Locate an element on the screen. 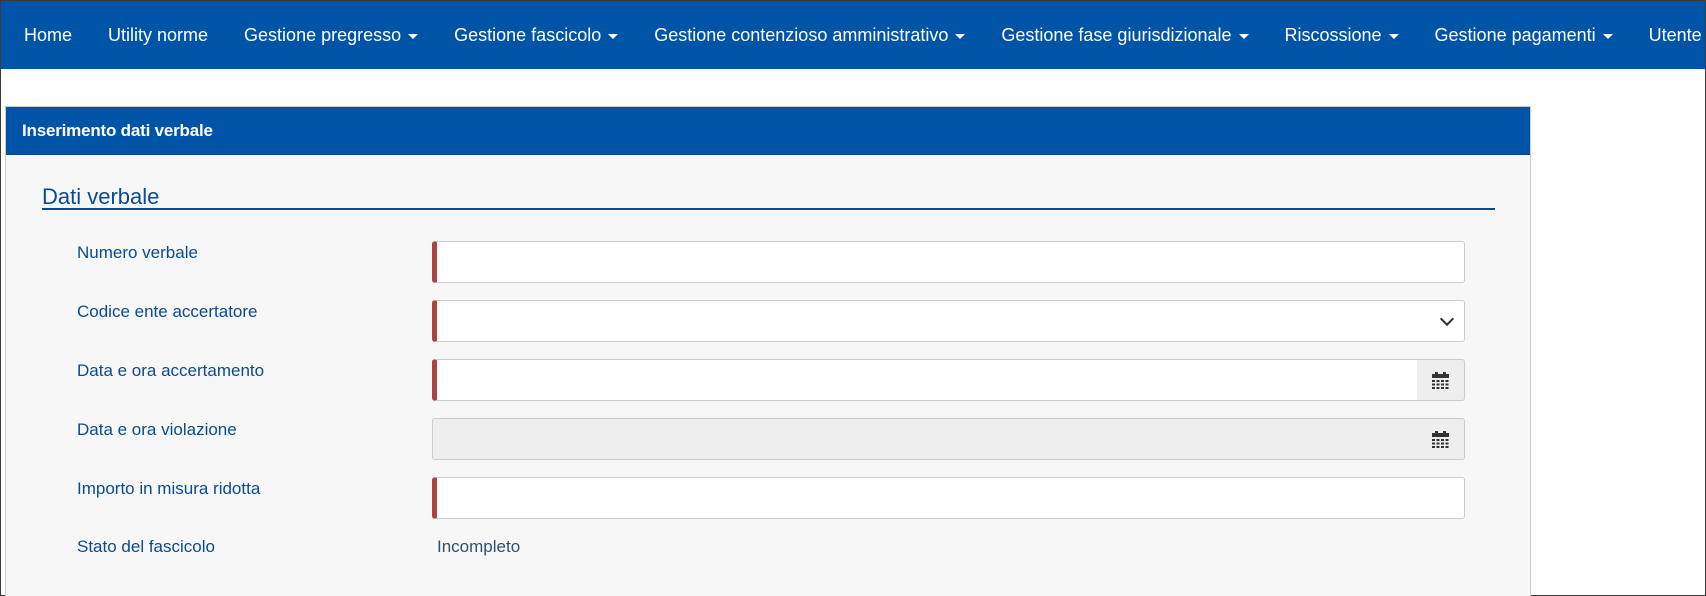 Image resolution: width=1706 pixels, height=596 pixels. nav-gestione-fascicolo-label: Gestione fascicolo is located at coordinates (528, 34).